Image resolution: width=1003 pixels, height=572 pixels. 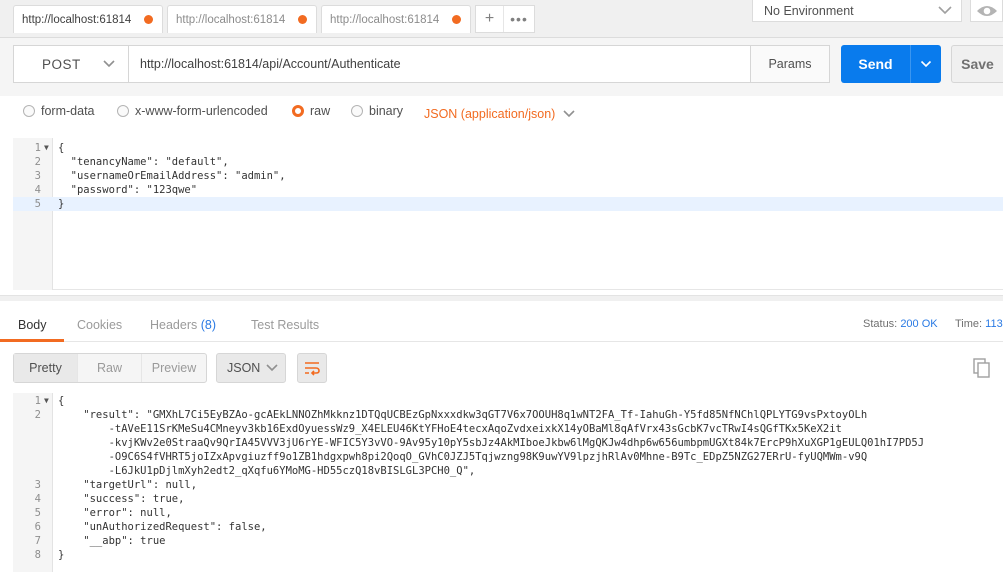 I want to click on editor-line: 2 "tenancyName": "default",, so click(x=508, y=162).